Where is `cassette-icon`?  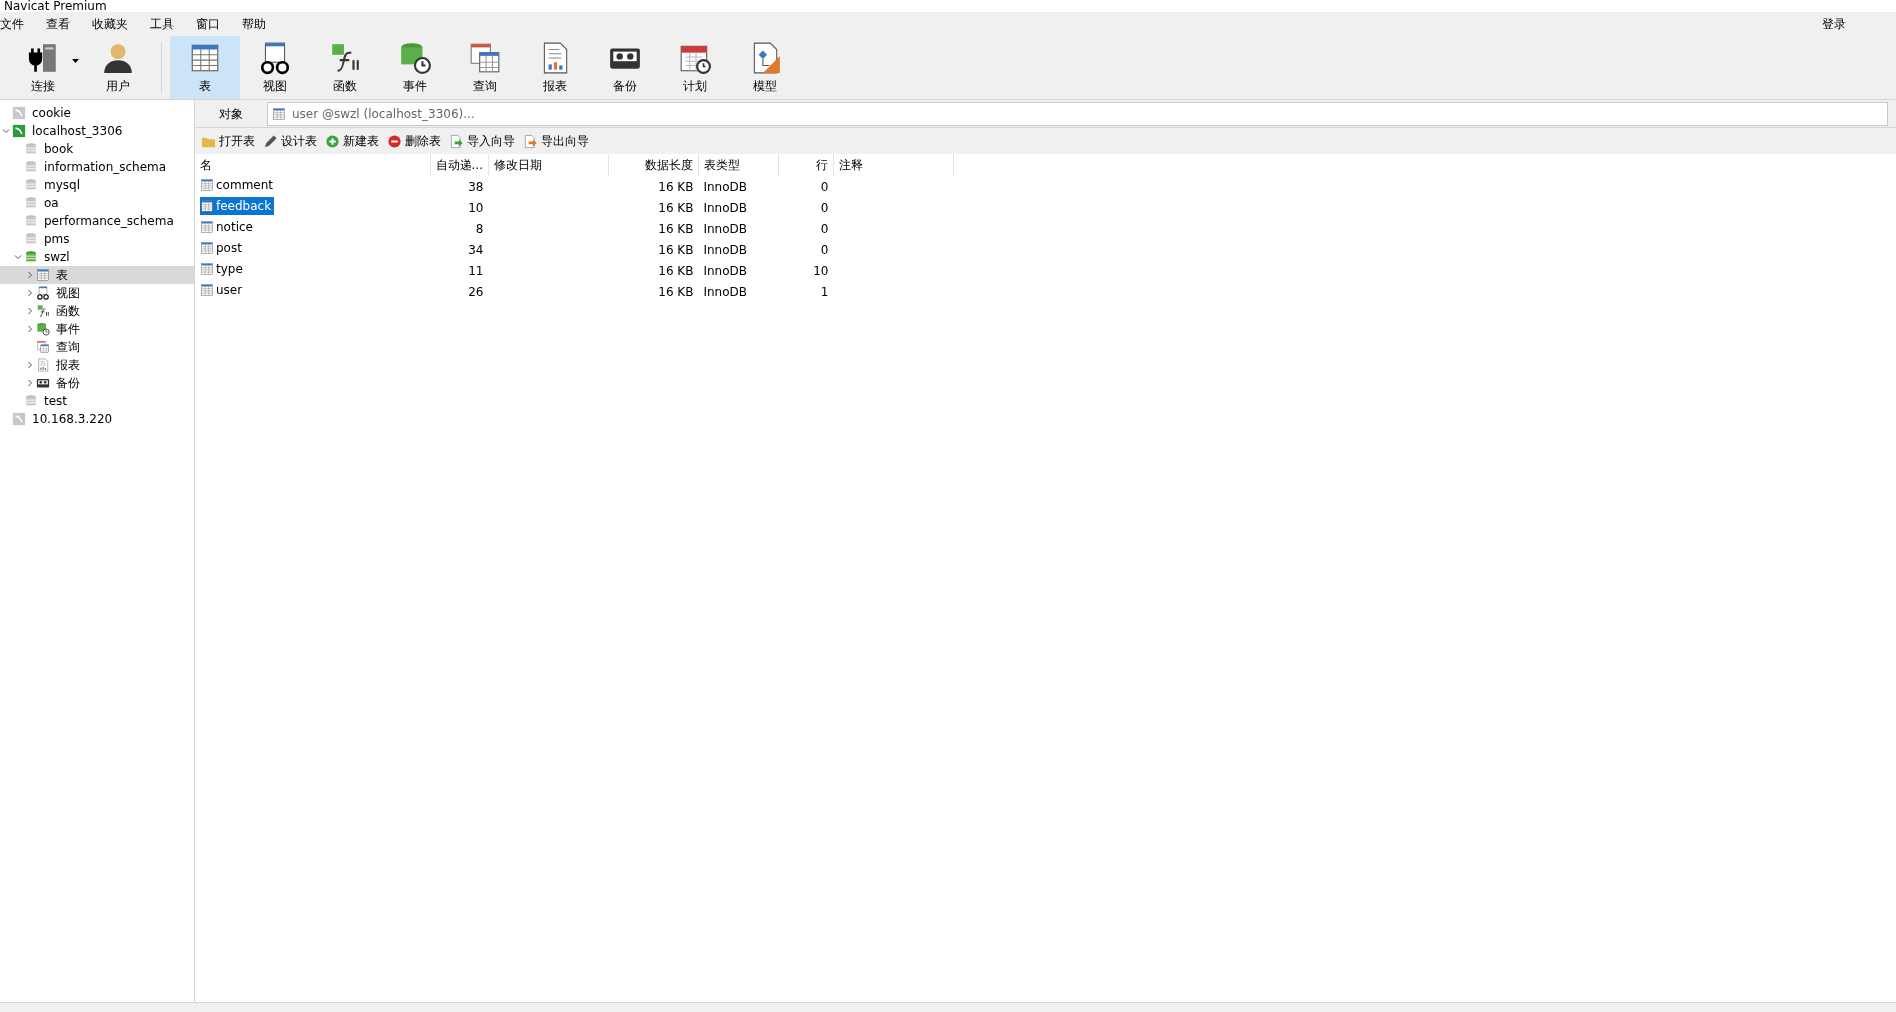 cassette-icon is located at coordinates (43, 383).